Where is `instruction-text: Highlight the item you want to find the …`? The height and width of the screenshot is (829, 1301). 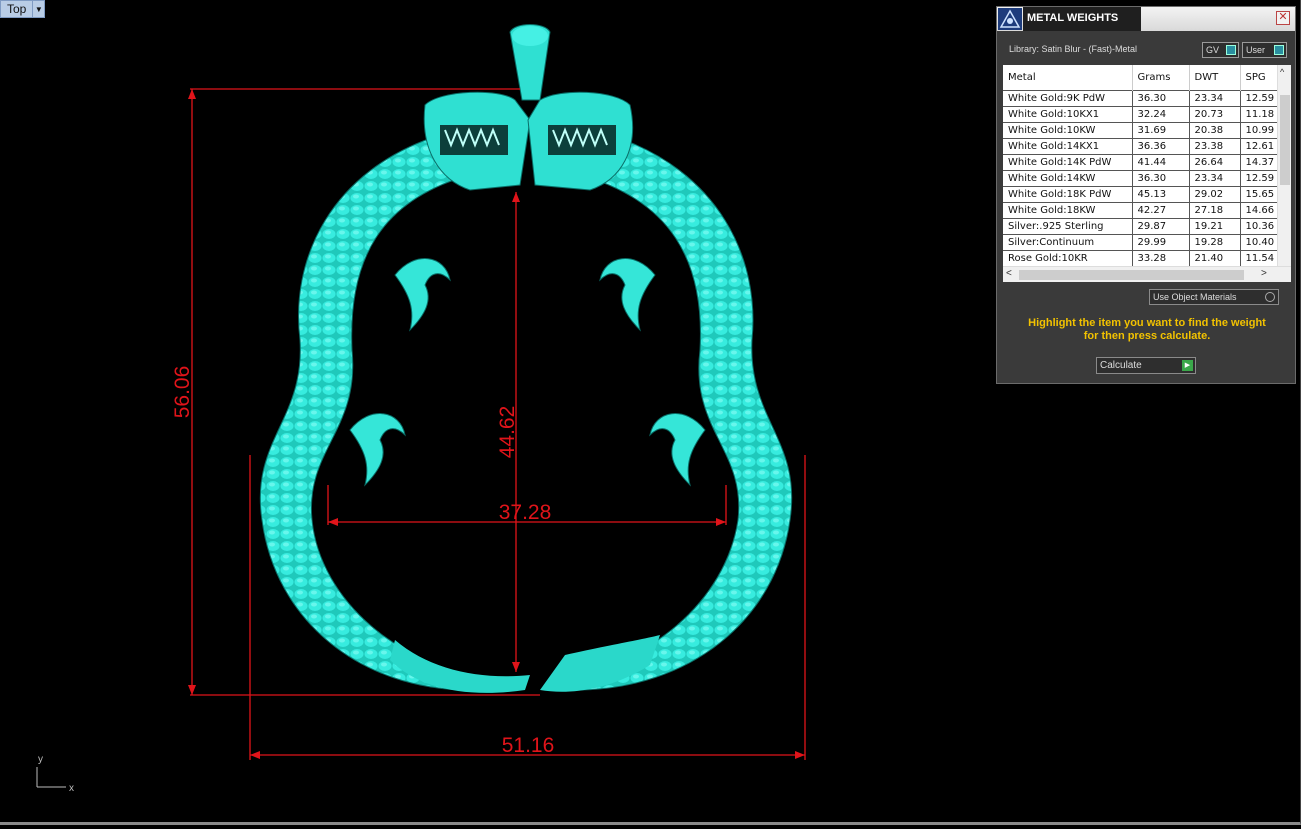 instruction-text: Highlight the item you want to find the … is located at coordinates (1147, 330).